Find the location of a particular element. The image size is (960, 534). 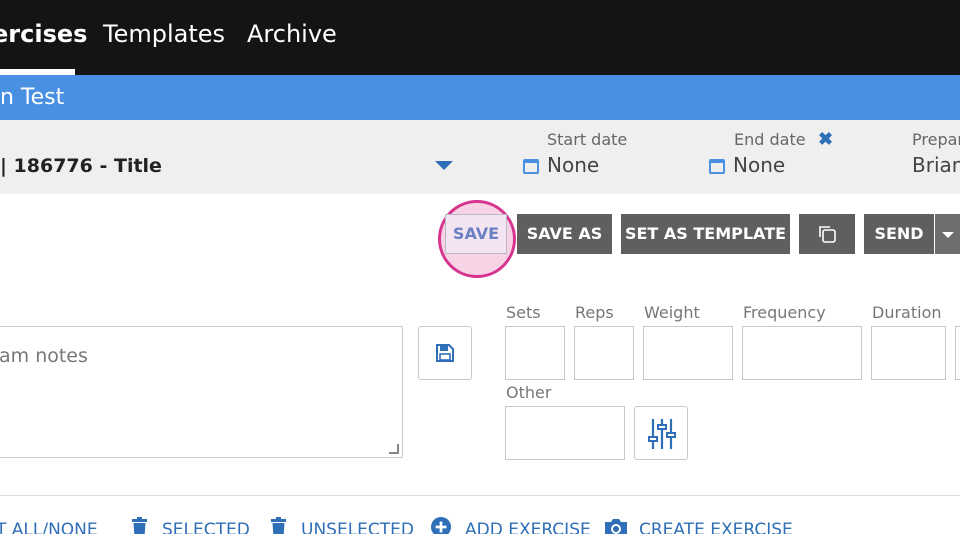

title-bar: n Test is located at coordinates (480, 97).